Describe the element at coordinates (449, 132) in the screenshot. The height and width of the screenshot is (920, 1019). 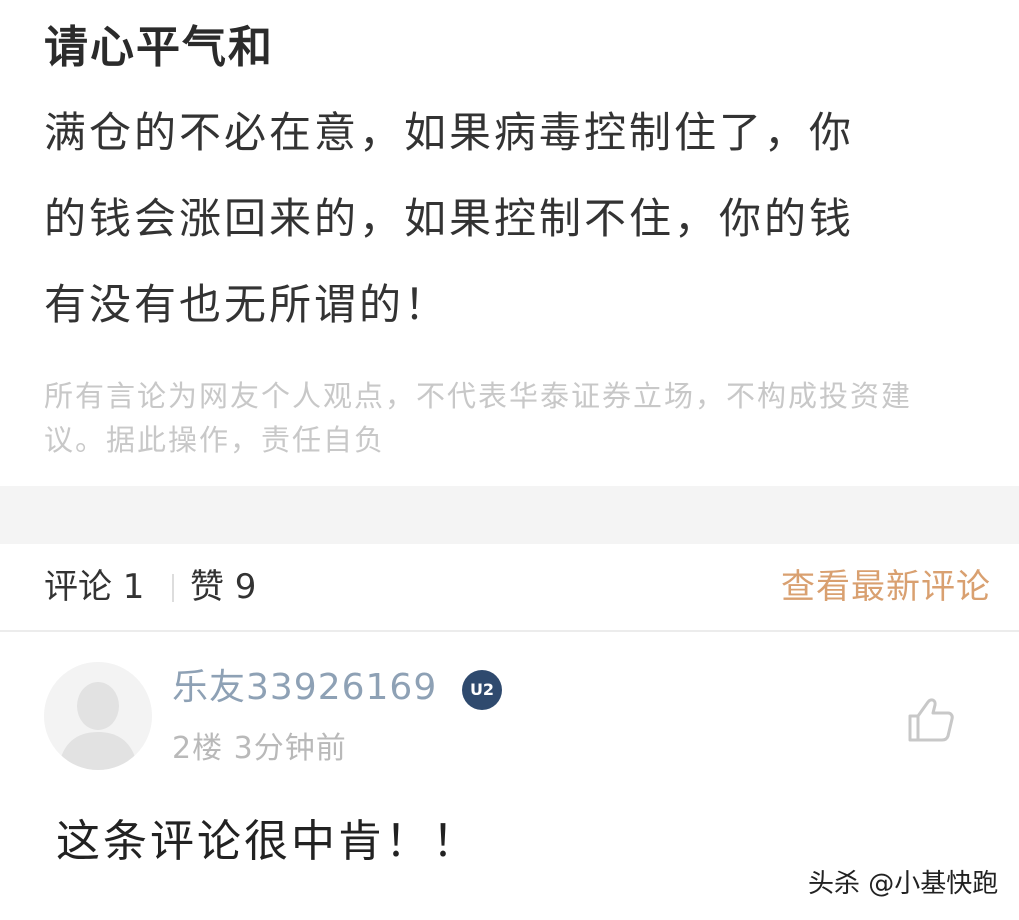
I see `post-body-line: 满仓的不必在意，如果病毒控制住了，你` at that location.